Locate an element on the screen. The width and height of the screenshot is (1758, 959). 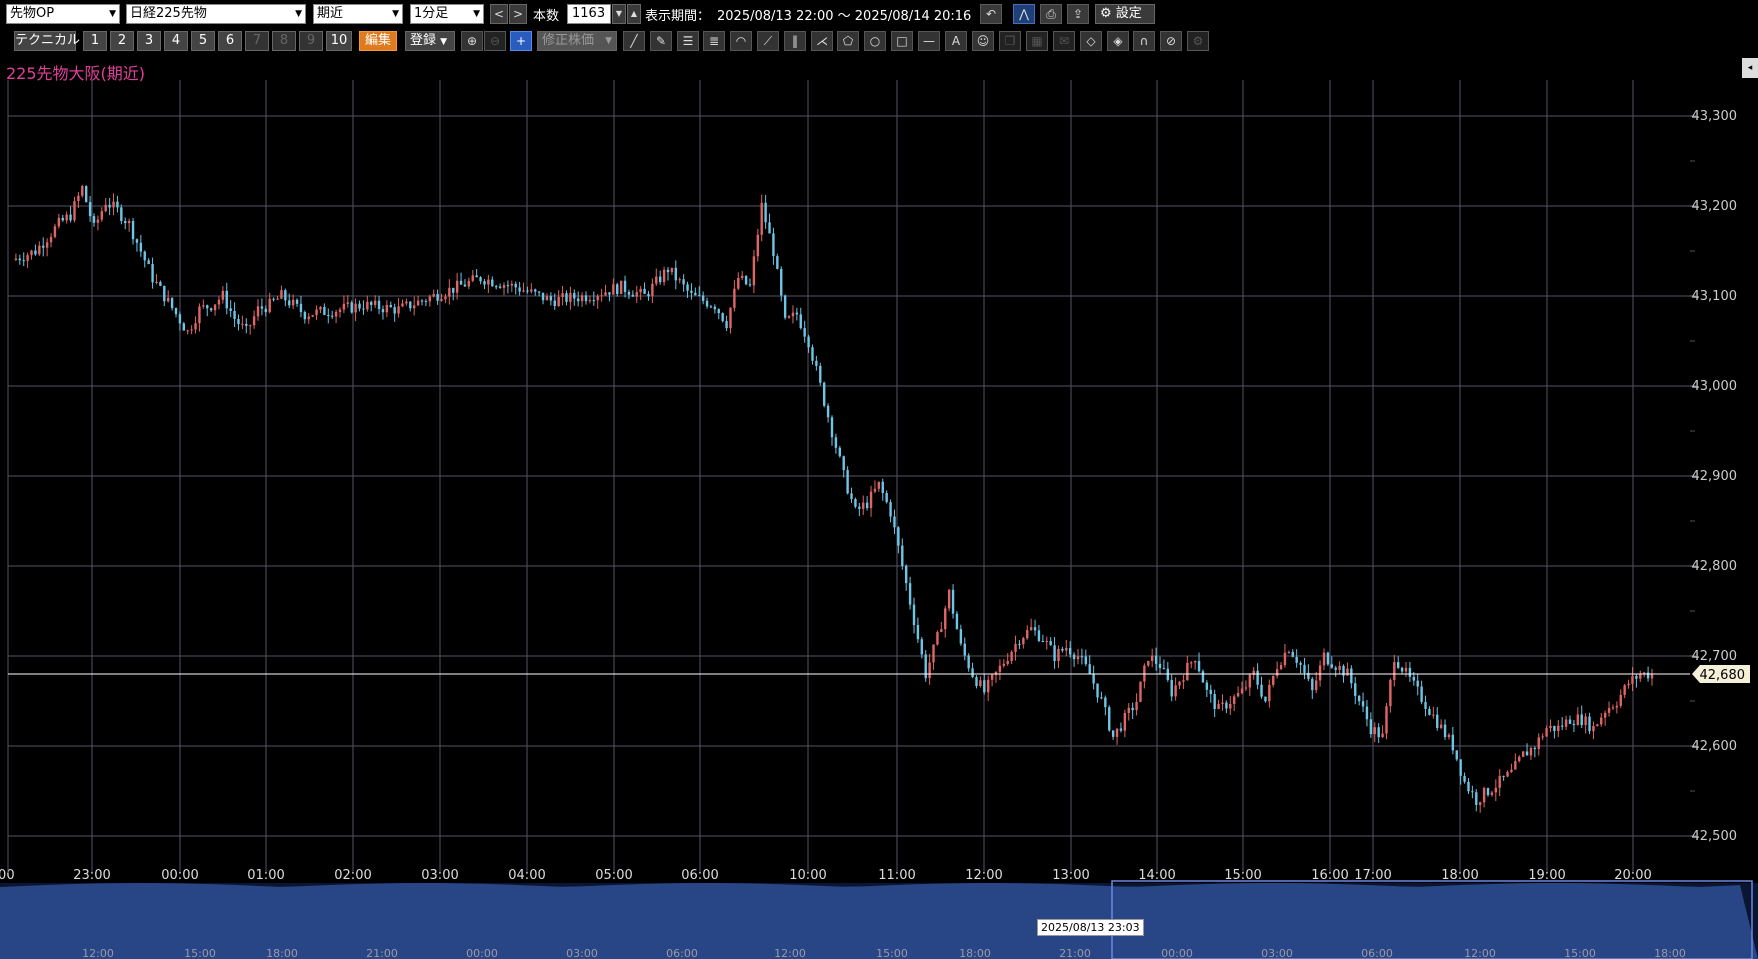
preset-7-button: 7 is located at coordinates (257, 41).